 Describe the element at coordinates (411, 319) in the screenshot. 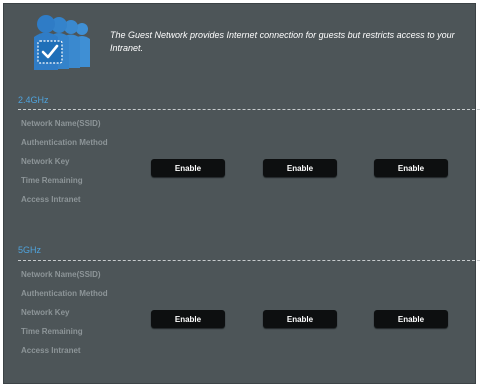

I see `enable-button-5ghz-3: Enable` at that location.